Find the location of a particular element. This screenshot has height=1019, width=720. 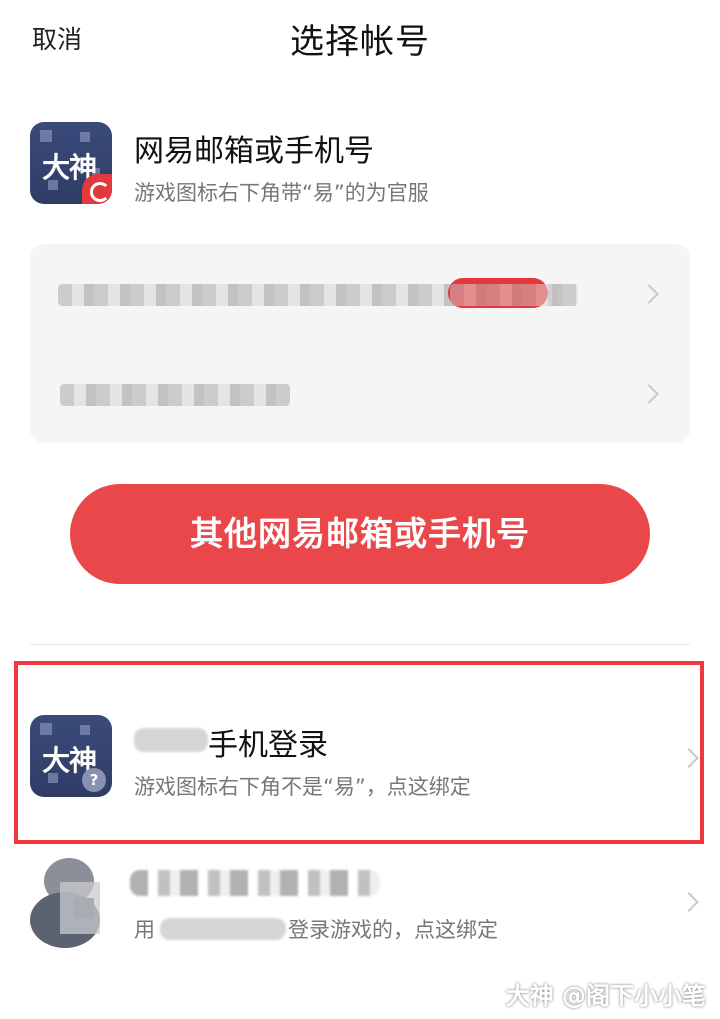

blurred-account-text is located at coordinates (175, 395).